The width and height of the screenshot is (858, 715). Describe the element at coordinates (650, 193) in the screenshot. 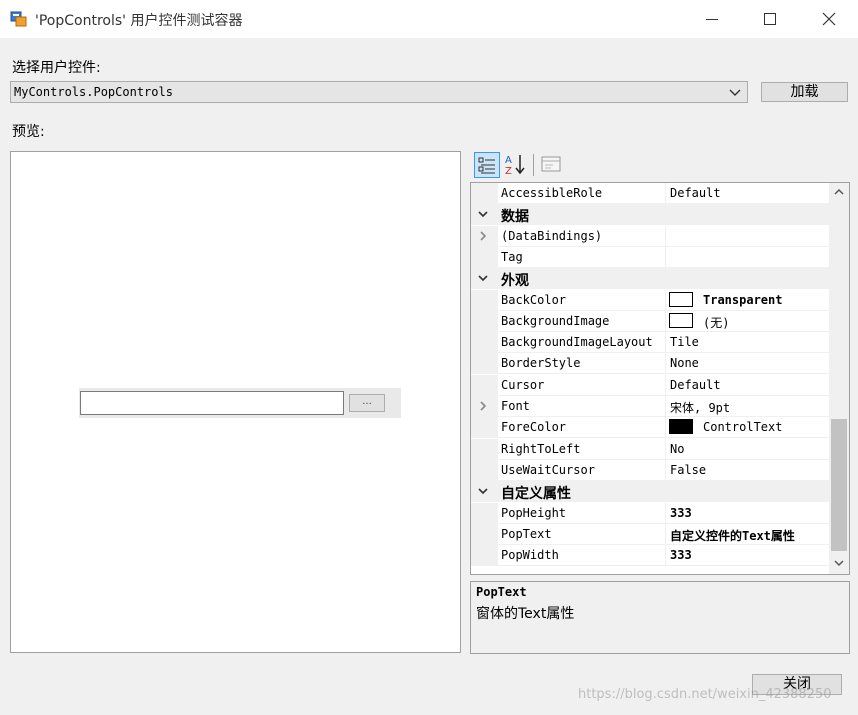

I see `property-row: AccessibleRole Default` at that location.